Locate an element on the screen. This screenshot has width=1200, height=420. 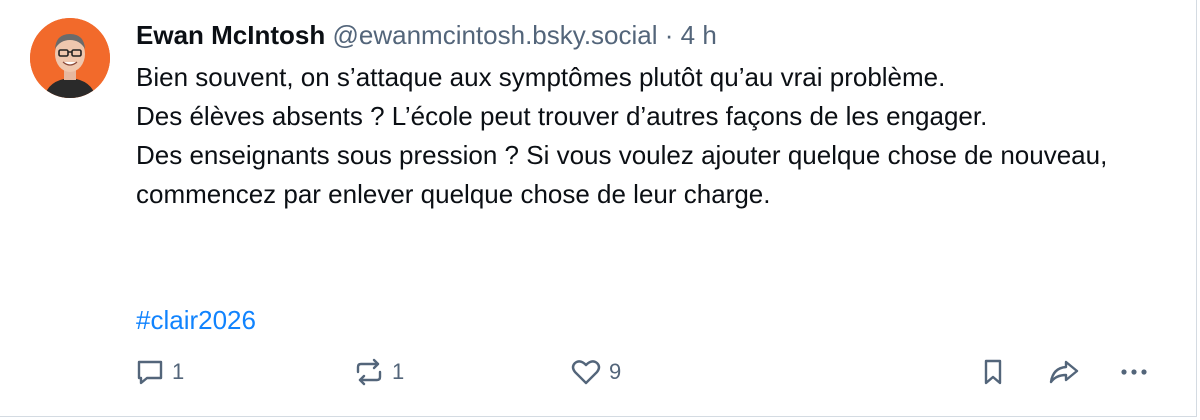
repost-icon is located at coordinates (369, 372).